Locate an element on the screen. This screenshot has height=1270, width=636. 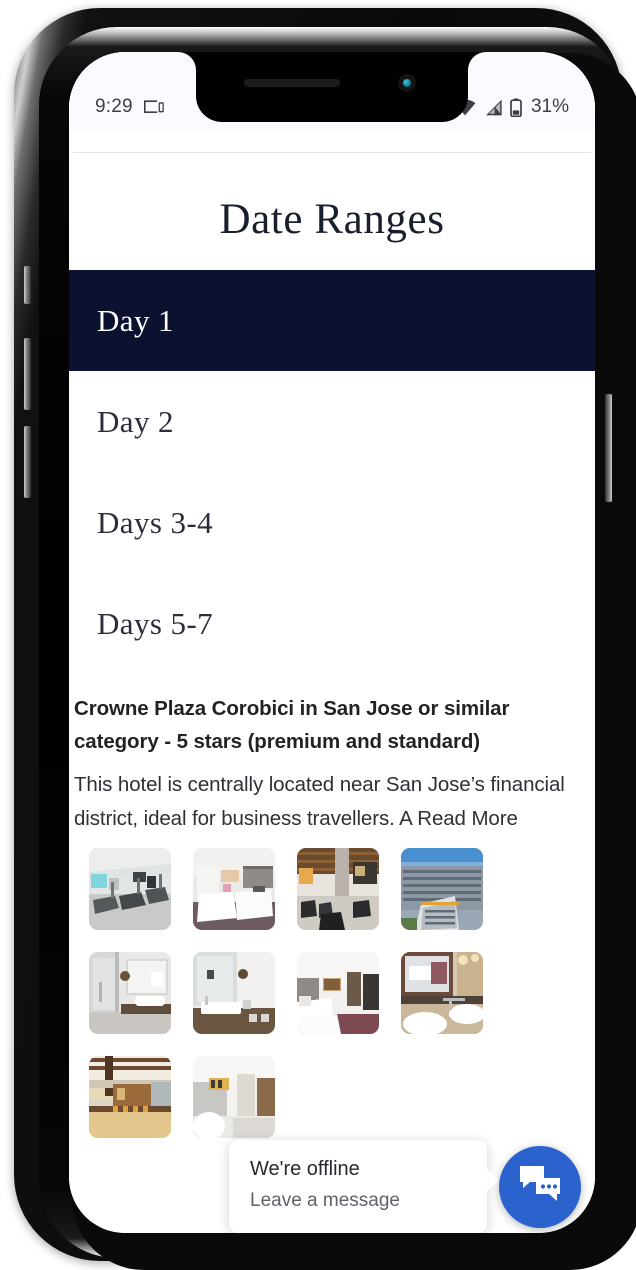
twin-bedroom-thumbnail is located at coordinates (234, 888).